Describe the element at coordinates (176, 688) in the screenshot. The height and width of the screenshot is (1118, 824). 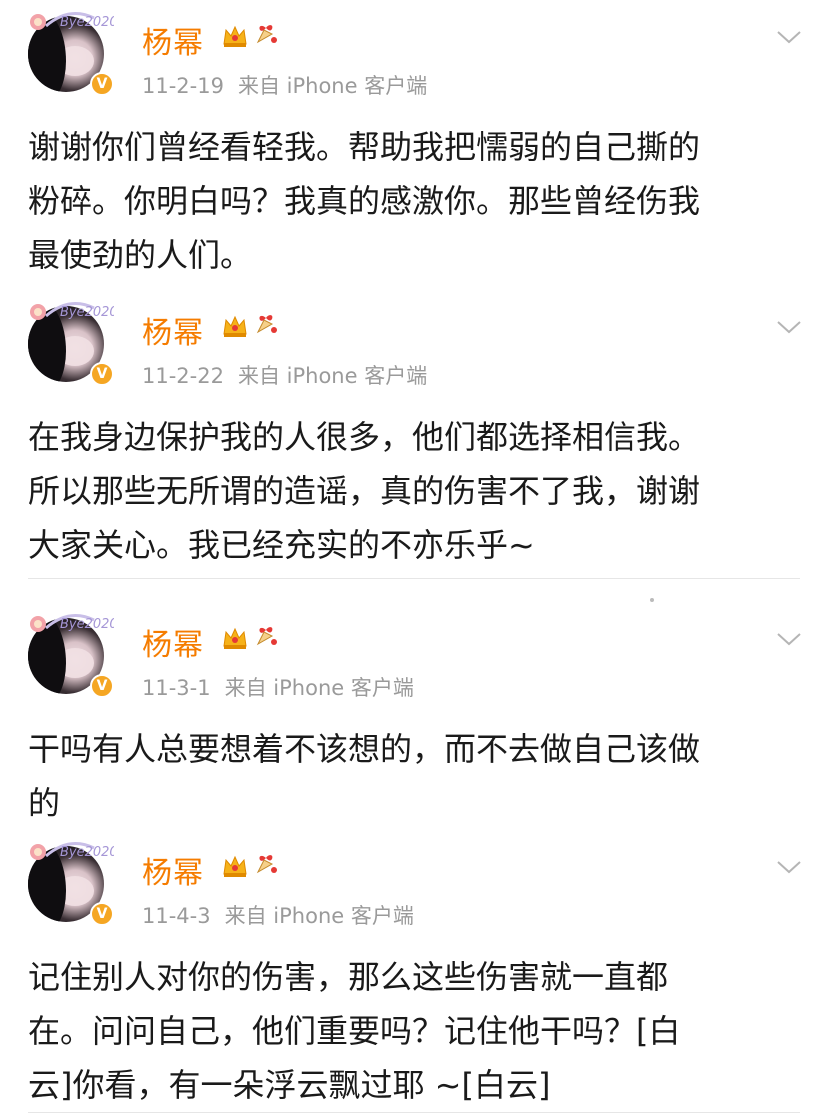
I see `post-time: 11-3-1` at that location.